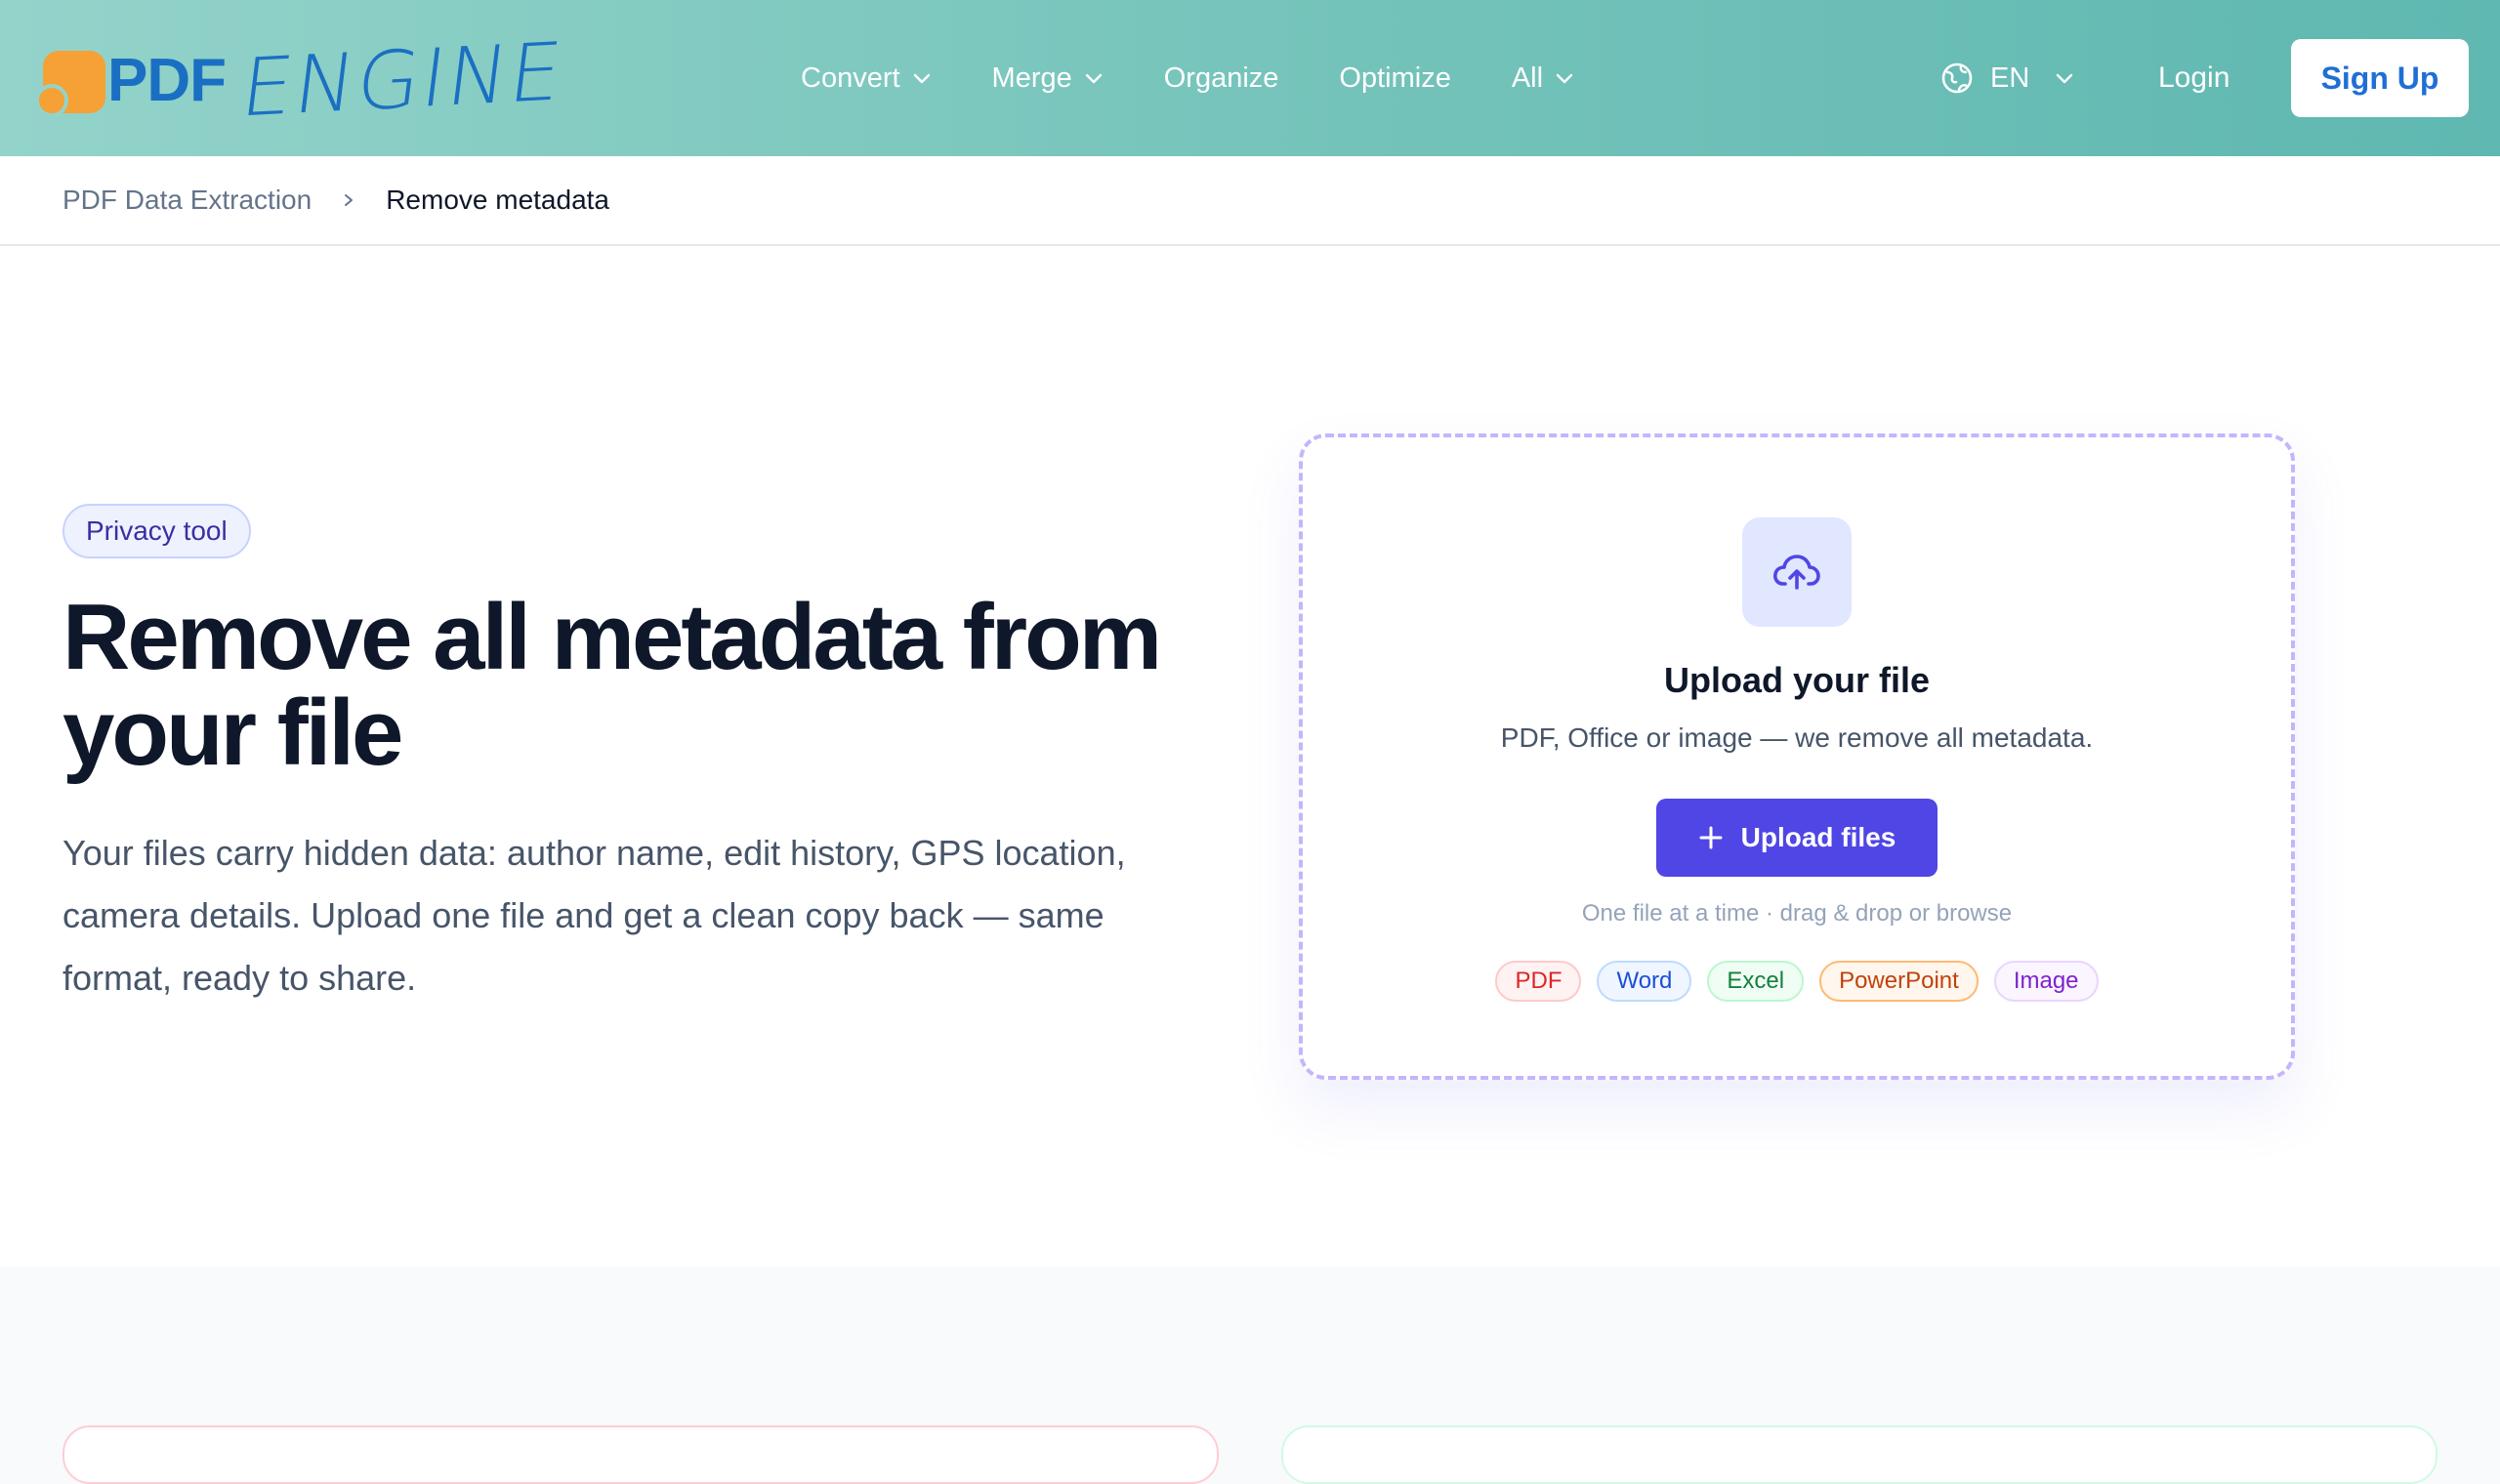  I want to click on nav-convert-label: Convert, so click(850, 78).